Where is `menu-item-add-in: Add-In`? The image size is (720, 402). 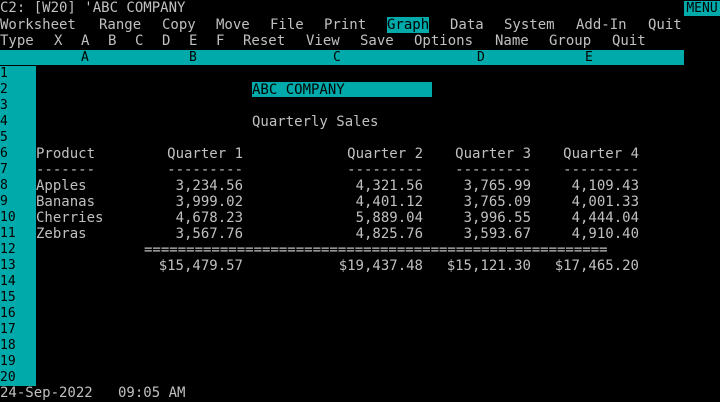 menu-item-add-in: Add-In is located at coordinates (601, 25).